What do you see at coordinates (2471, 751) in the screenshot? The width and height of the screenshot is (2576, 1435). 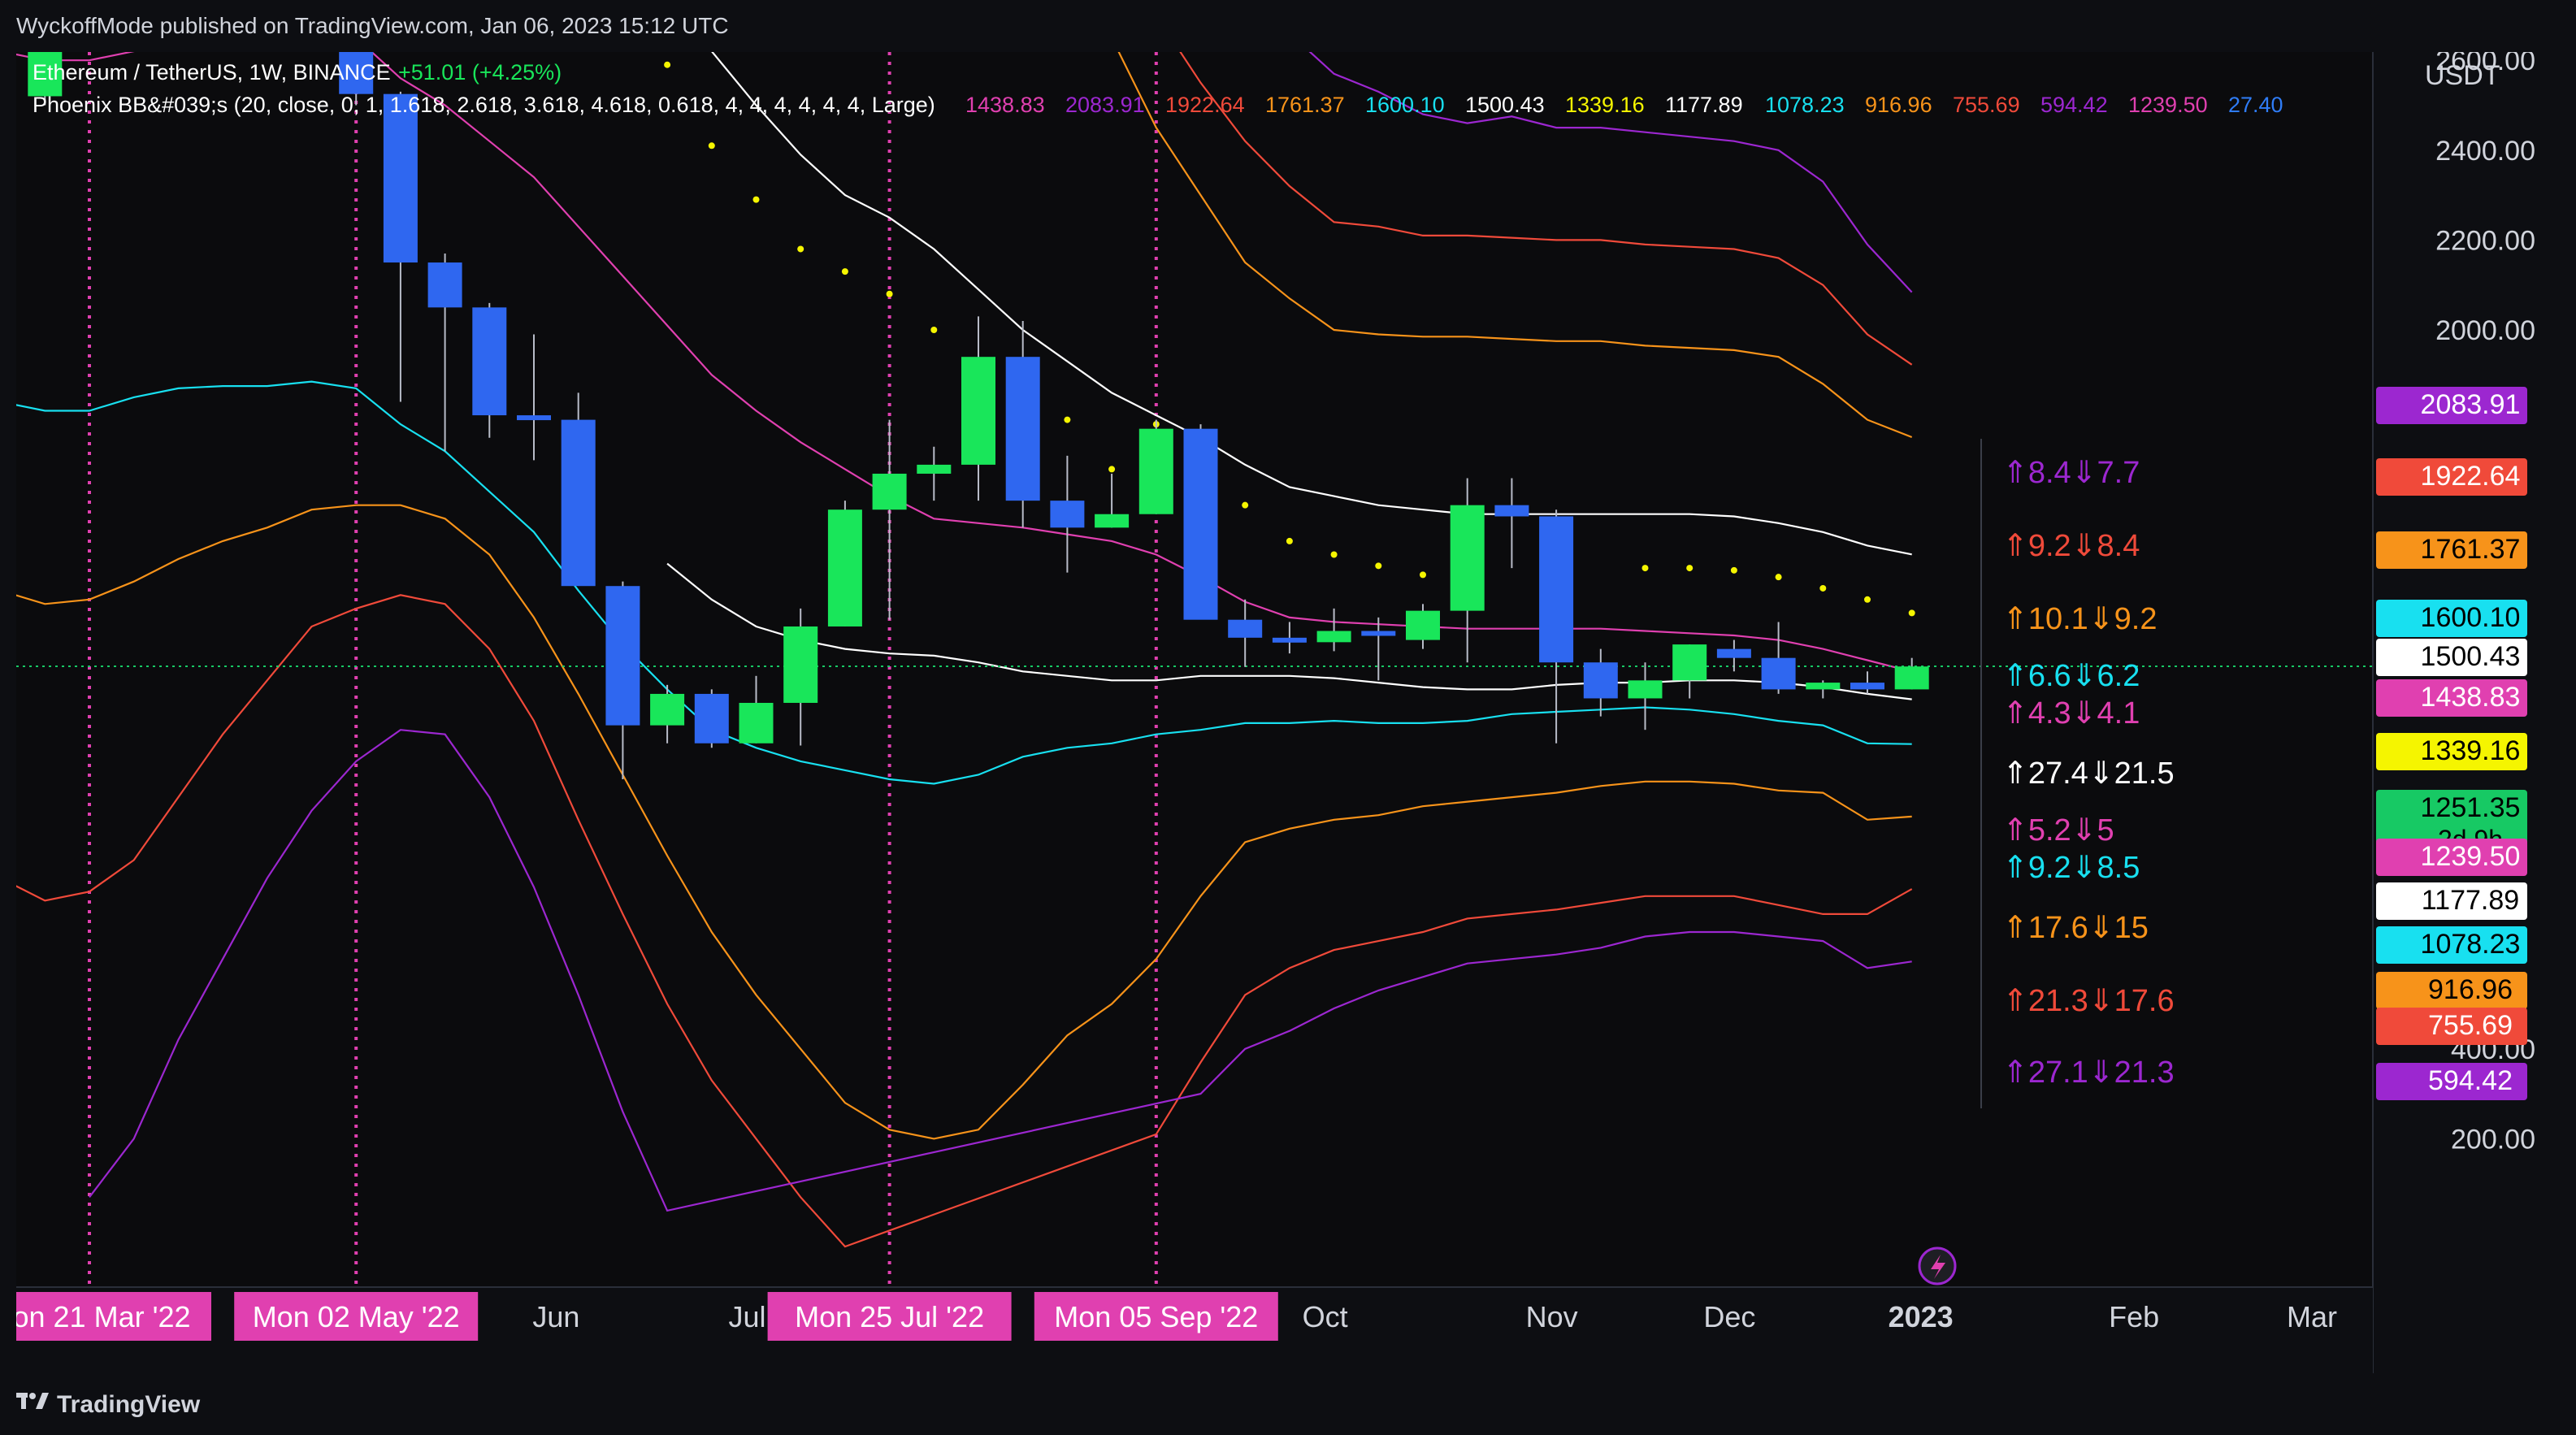 I see `price-tag-value: 1339.16` at bounding box center [2471, 751].